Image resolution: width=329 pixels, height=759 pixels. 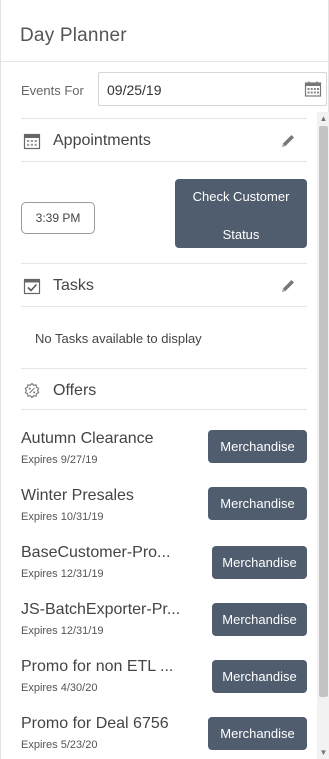 What do you see at coordinates (87, 438) in the screenshot?
I see `offer-title: Autumn Clearance` at bounding box center [87, 438].